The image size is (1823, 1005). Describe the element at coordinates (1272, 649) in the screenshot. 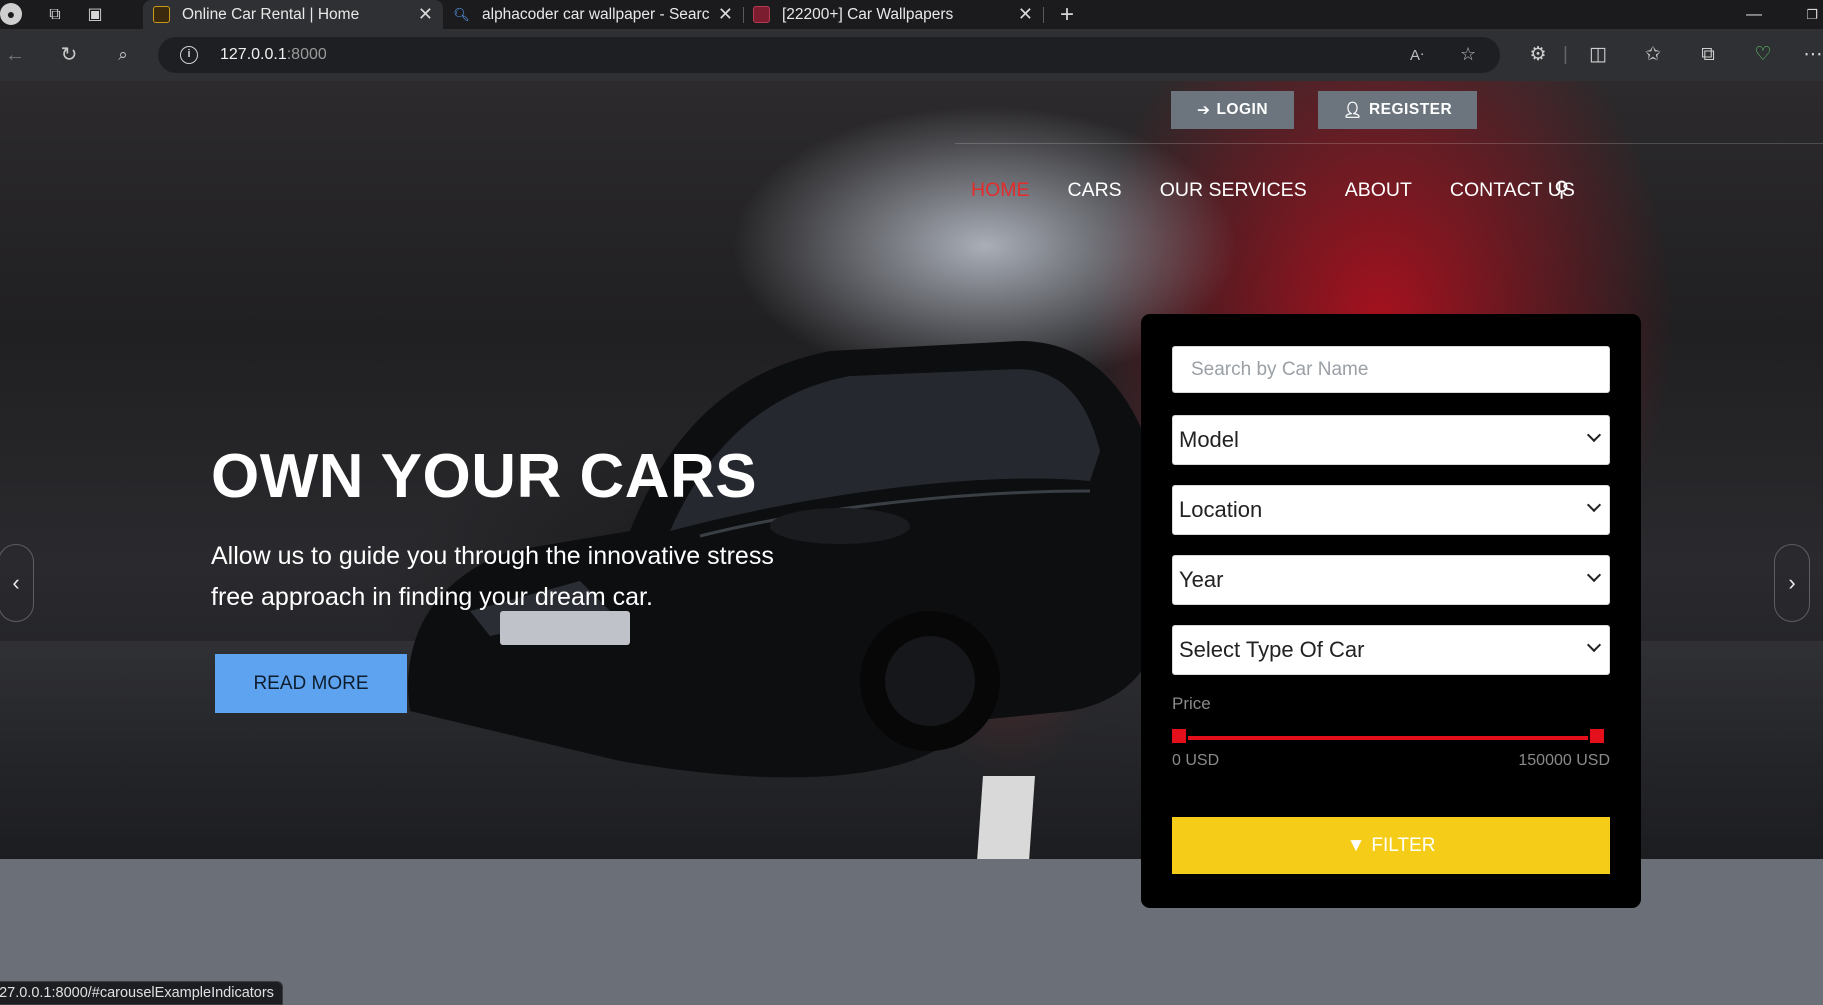

I see `car-type-select-value: Select Type Of Car` at that location.